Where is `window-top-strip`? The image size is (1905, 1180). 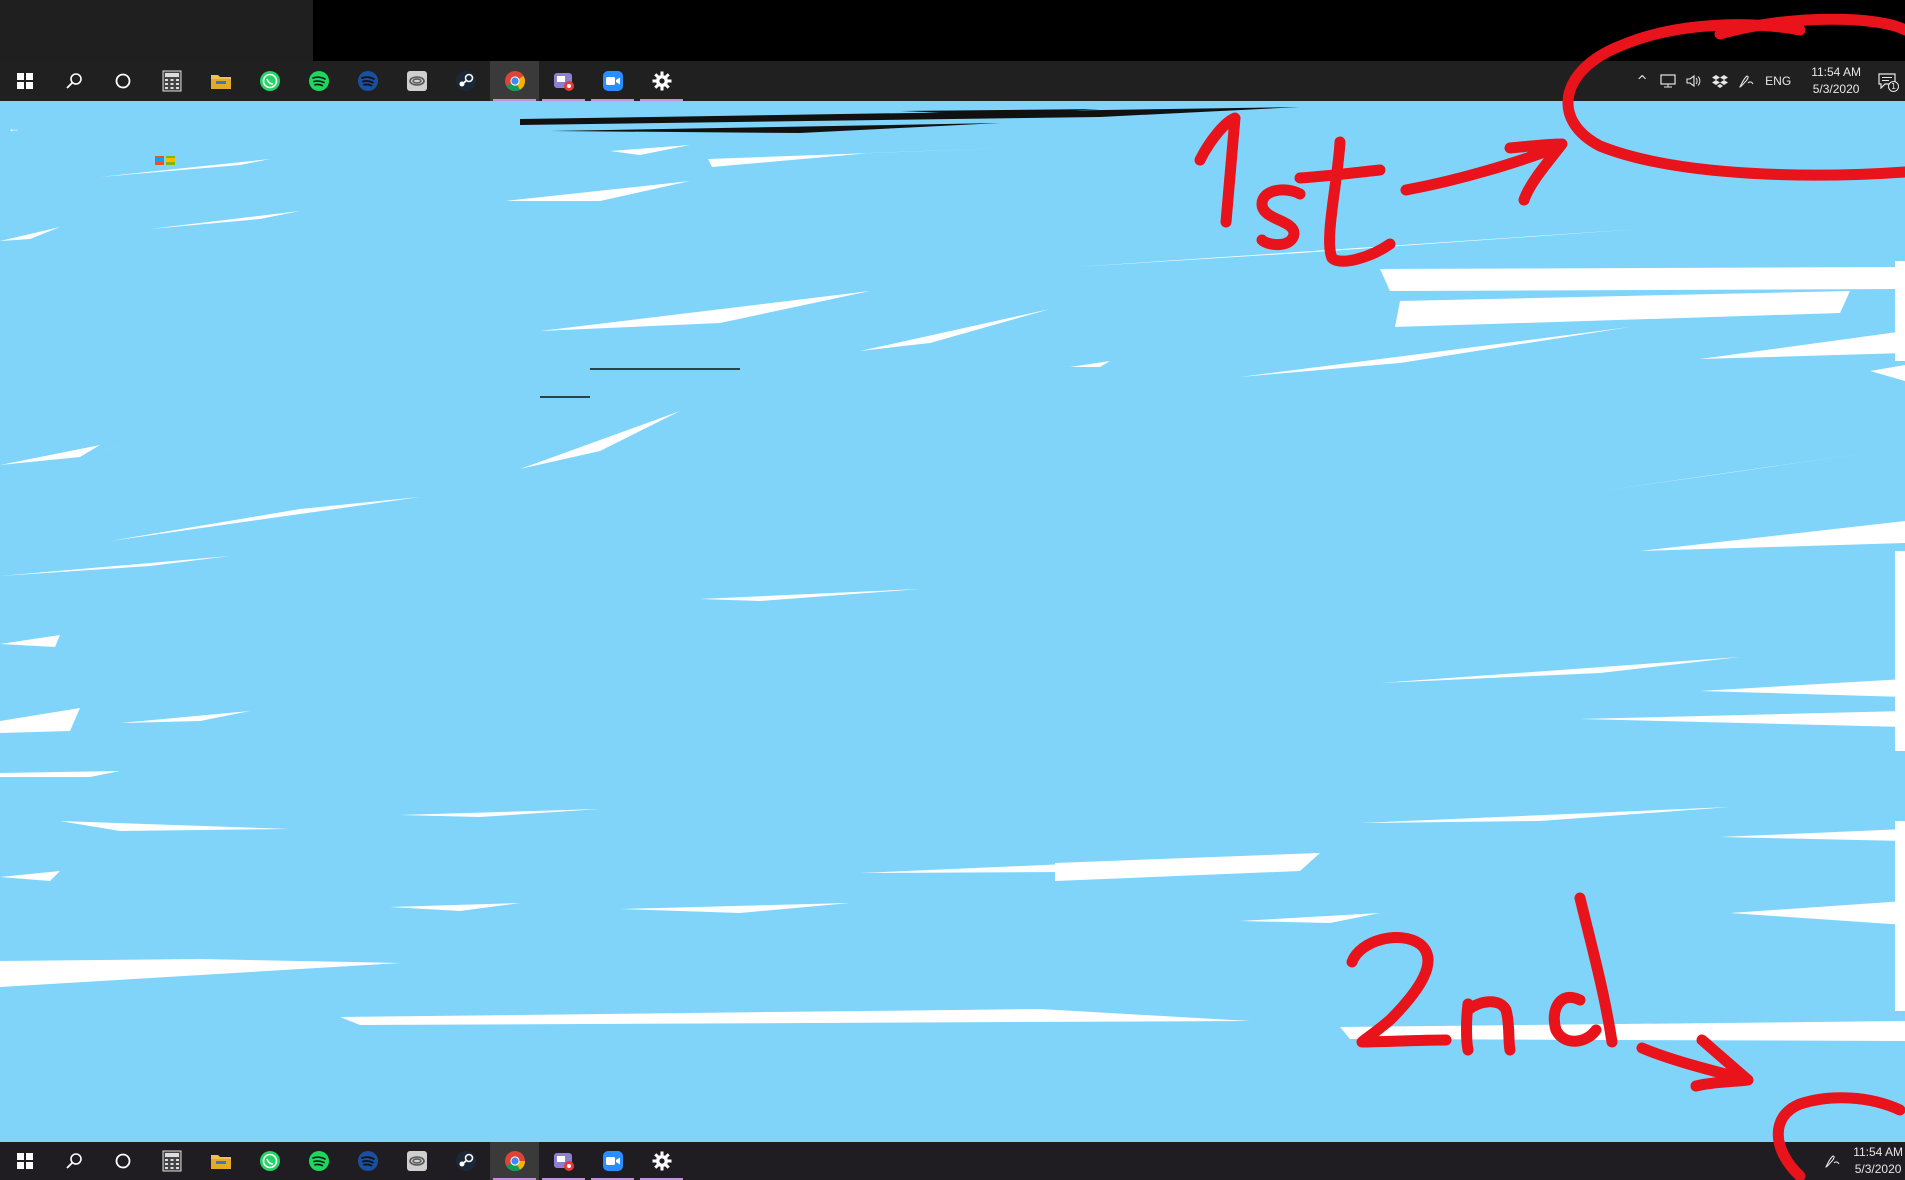 window-top-strip is located at coordinates (952, 30).